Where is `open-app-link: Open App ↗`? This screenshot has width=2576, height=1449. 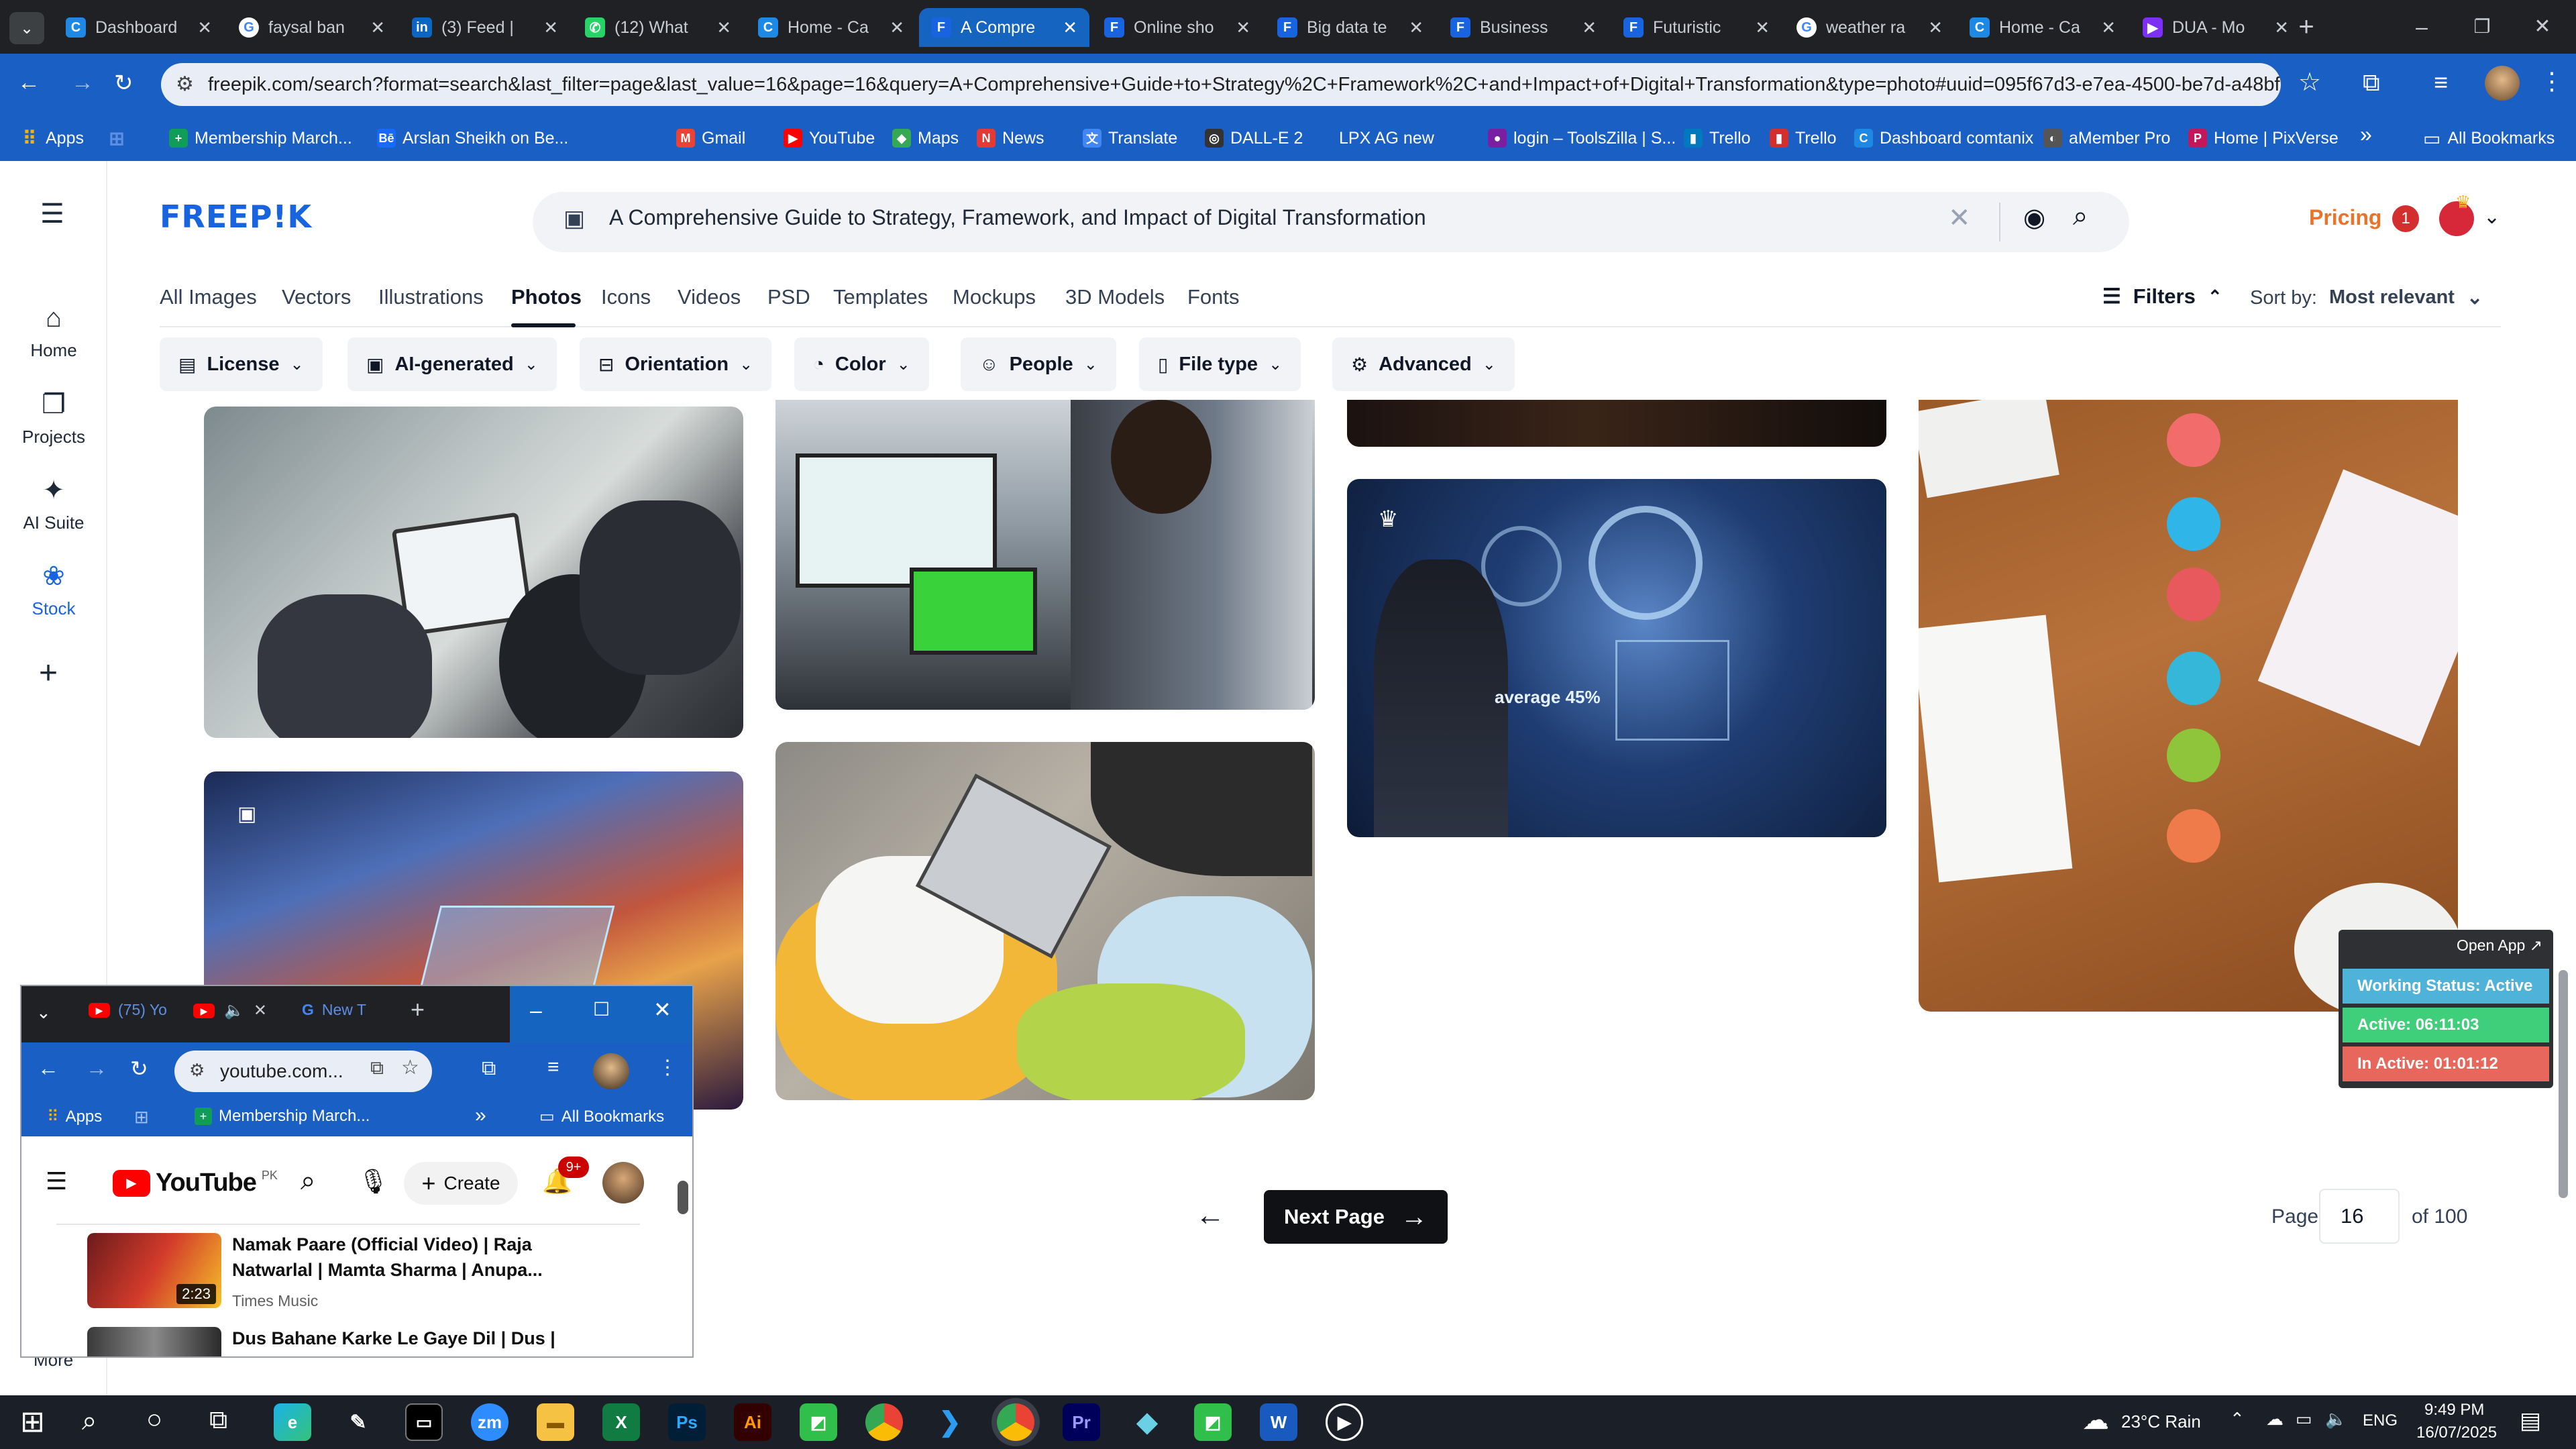
open-app-link: Open App ↗ is located at coordinates (2499, 945).